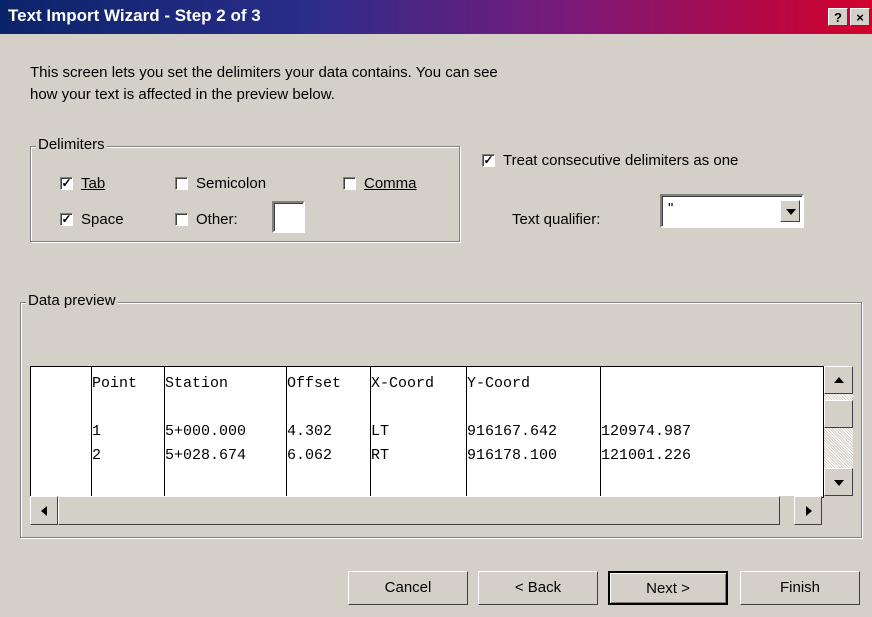 This screenshot has width=872, height=617. Describe the element at coordinates (71, 144) in the screenshot. I see `delimiters-legend: Delimiters` at that location.